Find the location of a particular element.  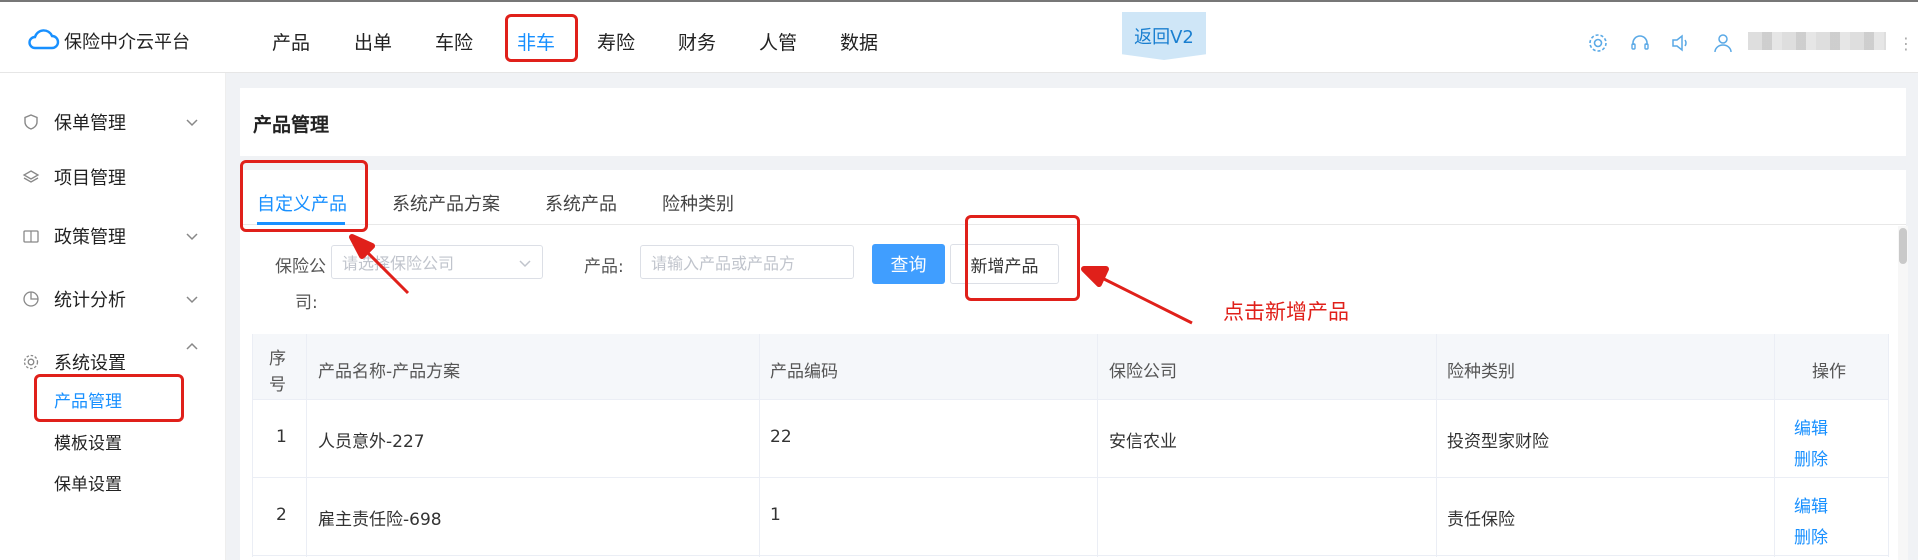

user-icon is located at coordinates (1723, 43).